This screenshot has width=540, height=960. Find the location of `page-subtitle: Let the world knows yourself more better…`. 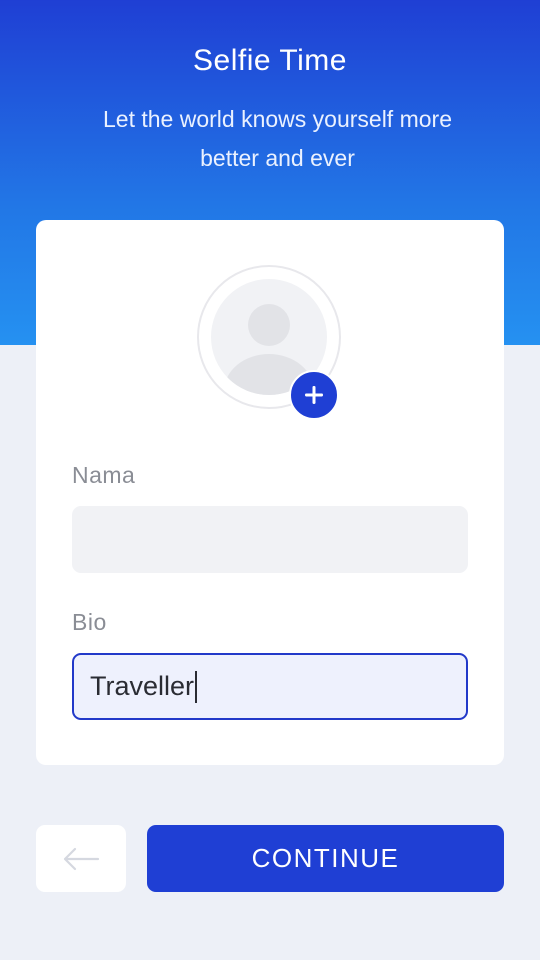

page-subtitle: Let the world knows yourself more better… is located at coordinates (277, 138).